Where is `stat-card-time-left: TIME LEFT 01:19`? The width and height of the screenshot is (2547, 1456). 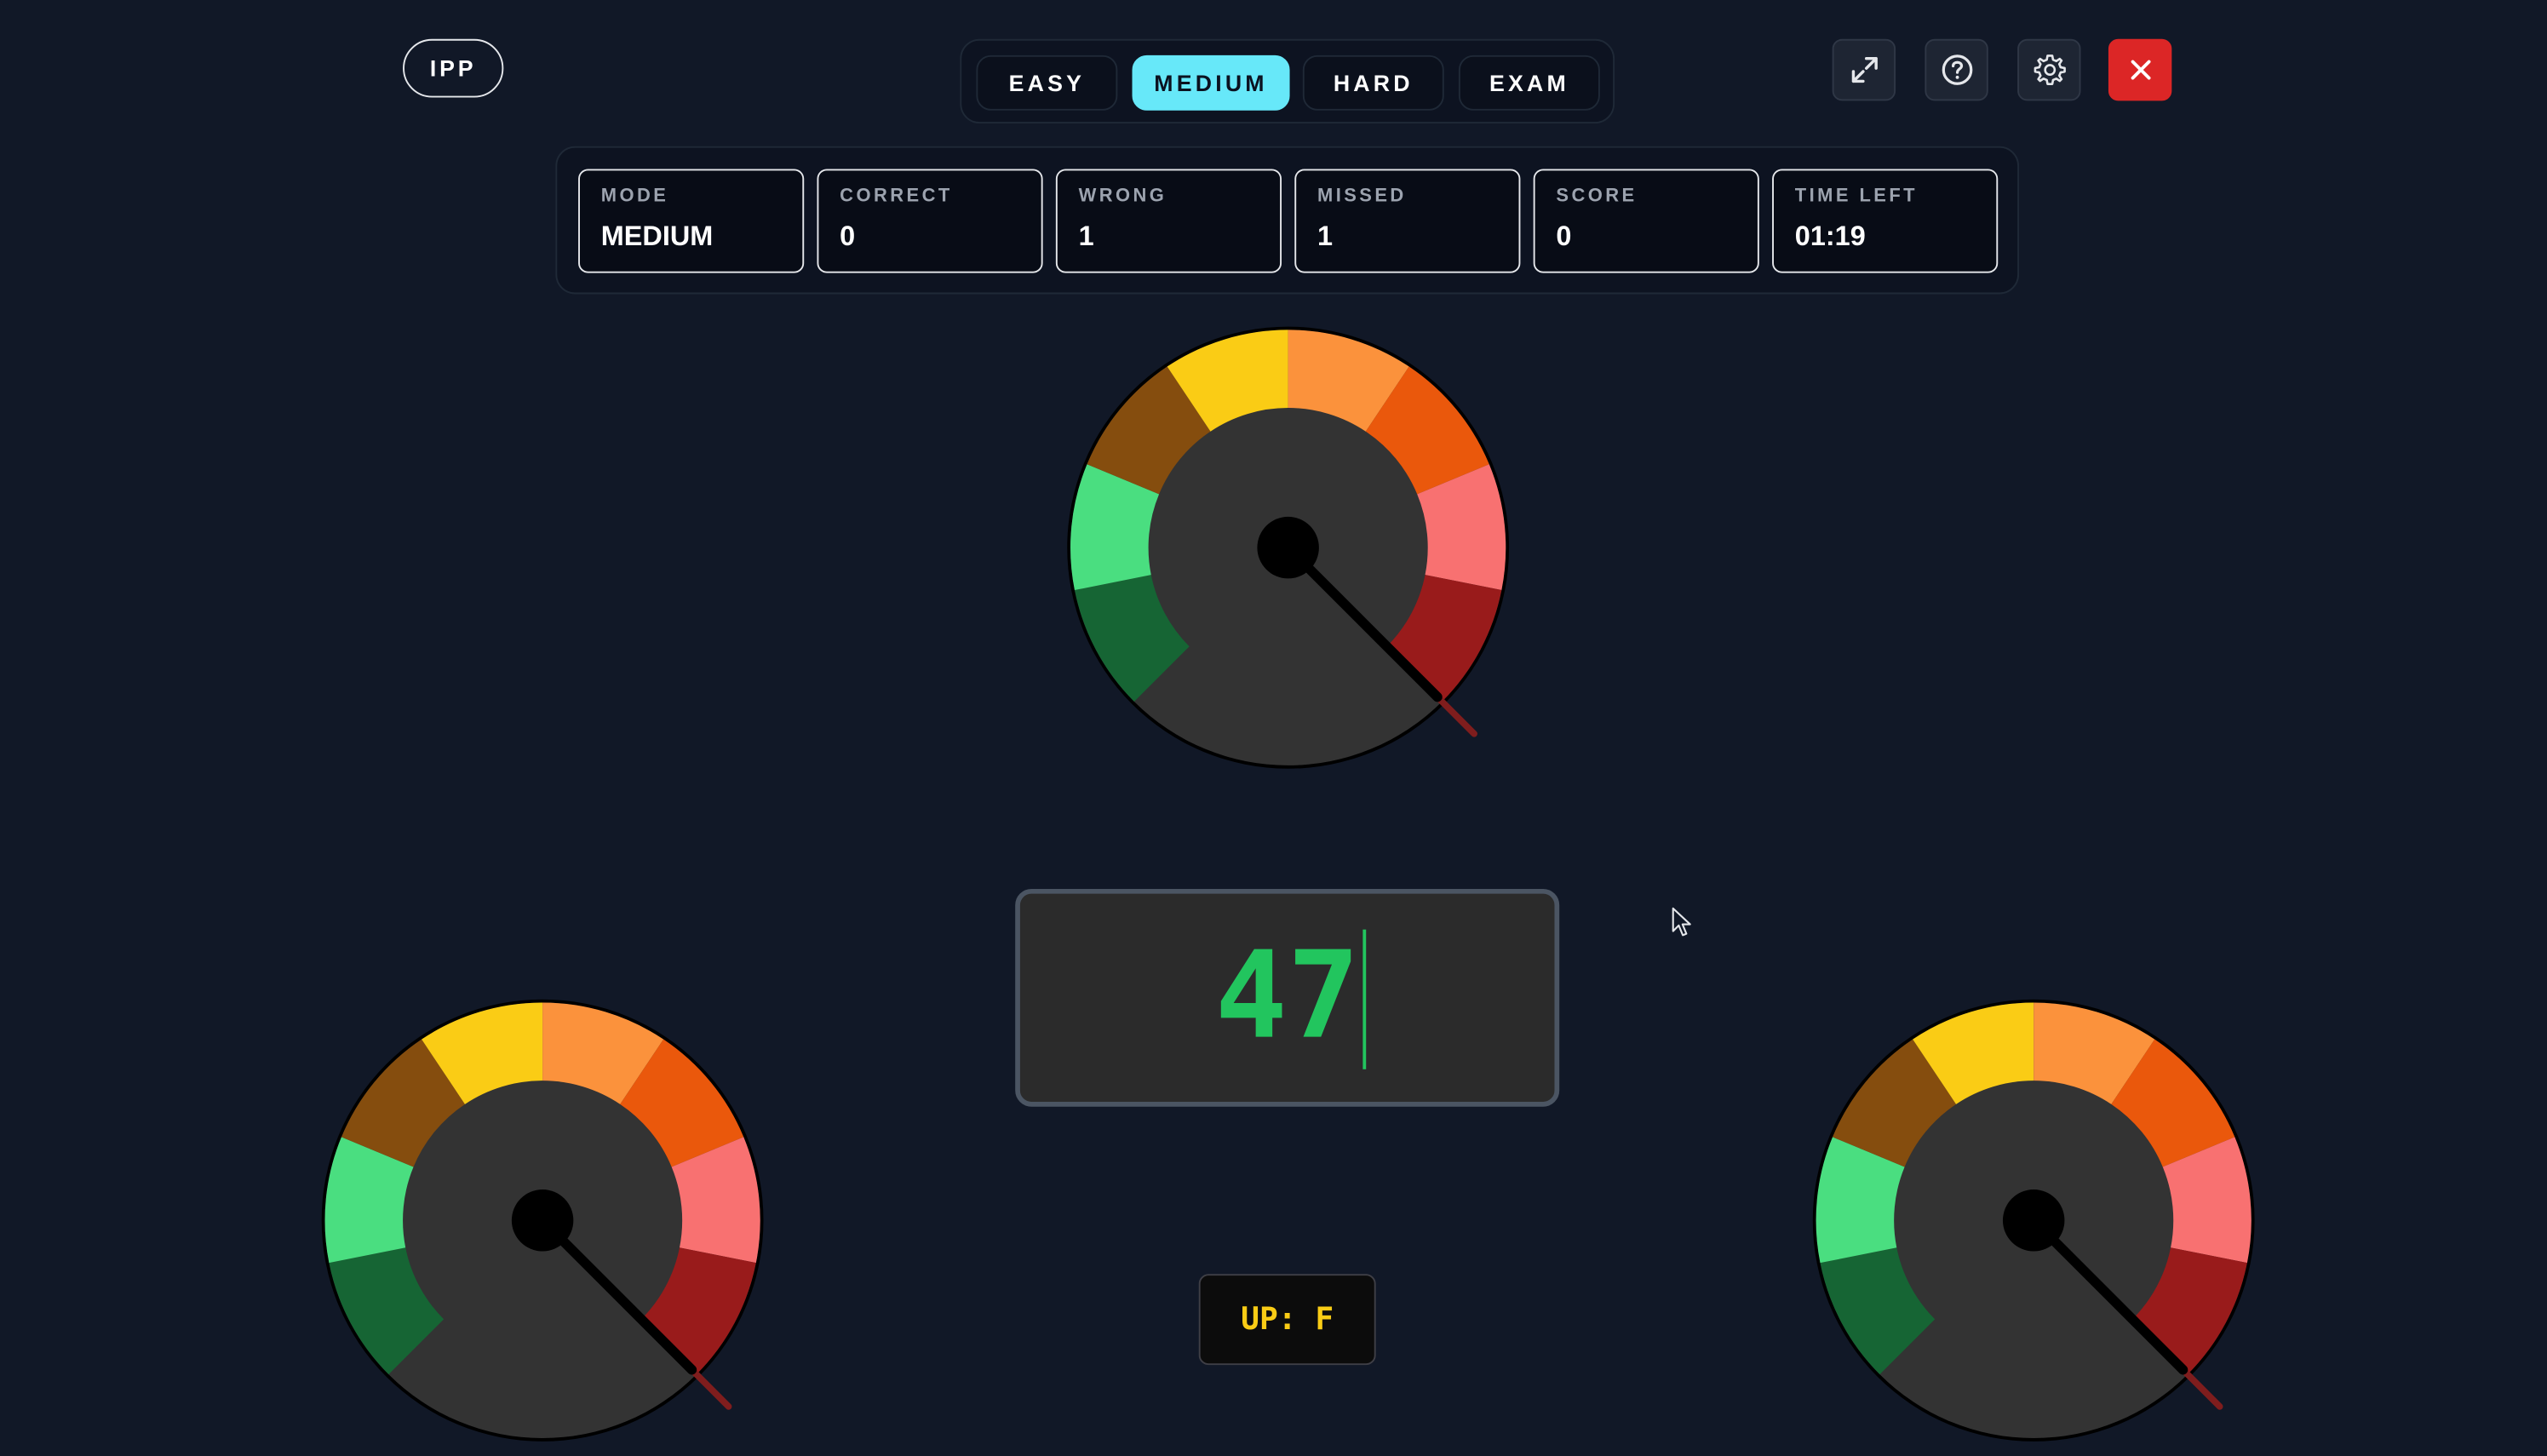 stat-card-time-left: TIME LEFT 01:19 is located at coordinates (1885, 221).